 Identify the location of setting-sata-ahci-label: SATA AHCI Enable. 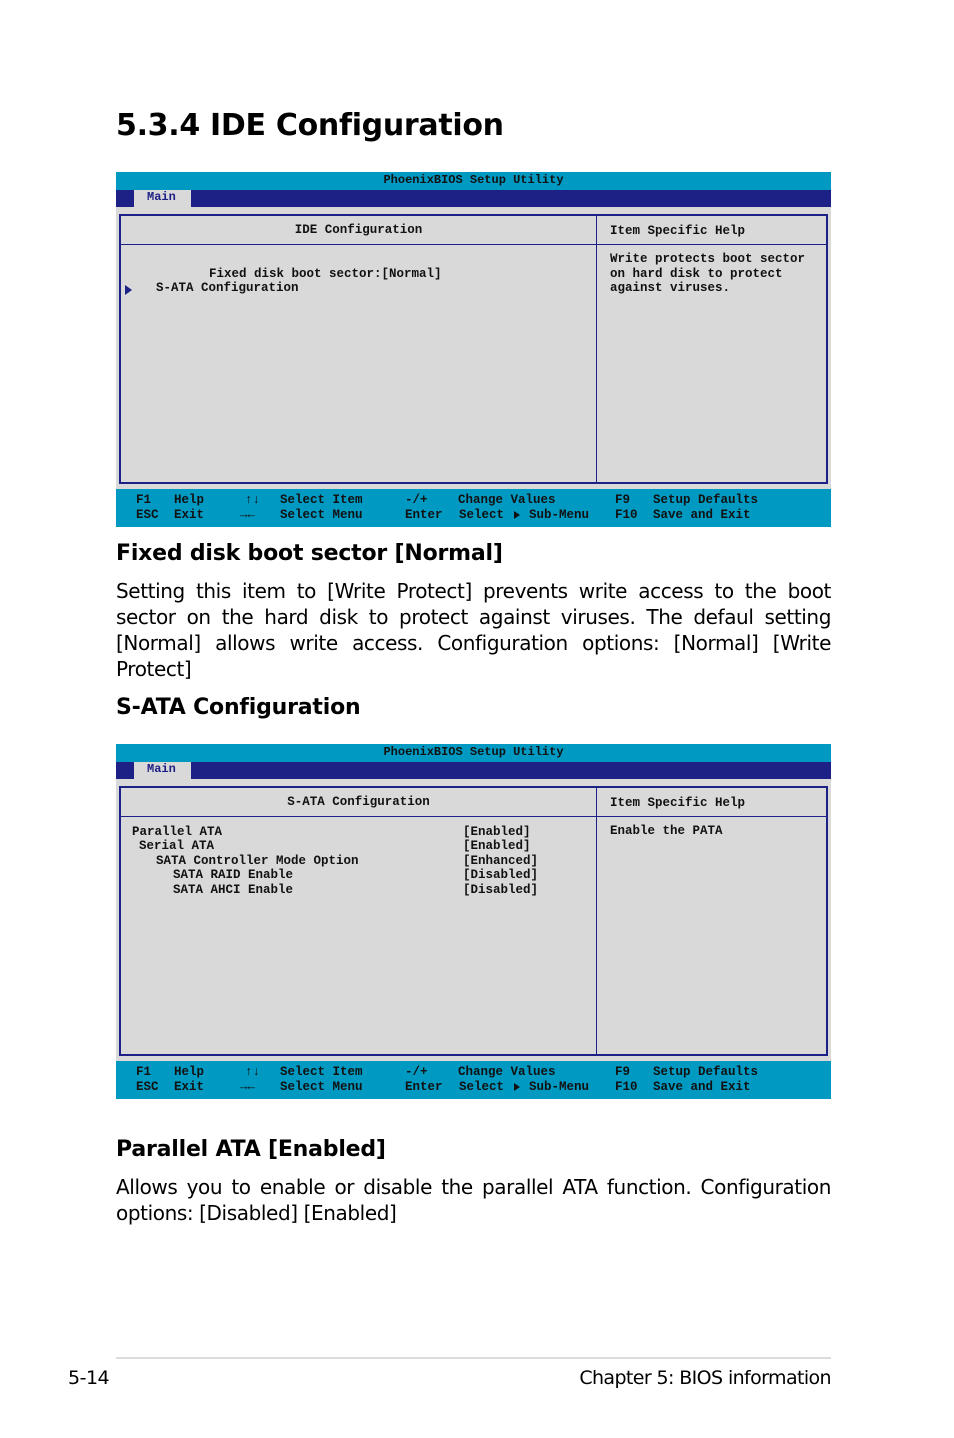
(233, 890).